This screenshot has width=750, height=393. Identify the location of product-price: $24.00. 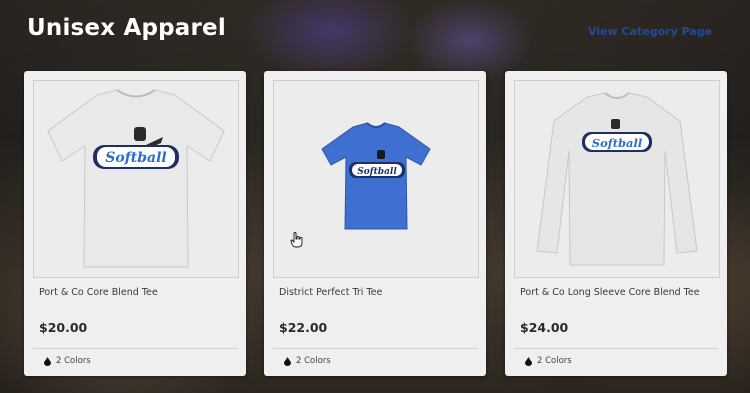
(544, 327).